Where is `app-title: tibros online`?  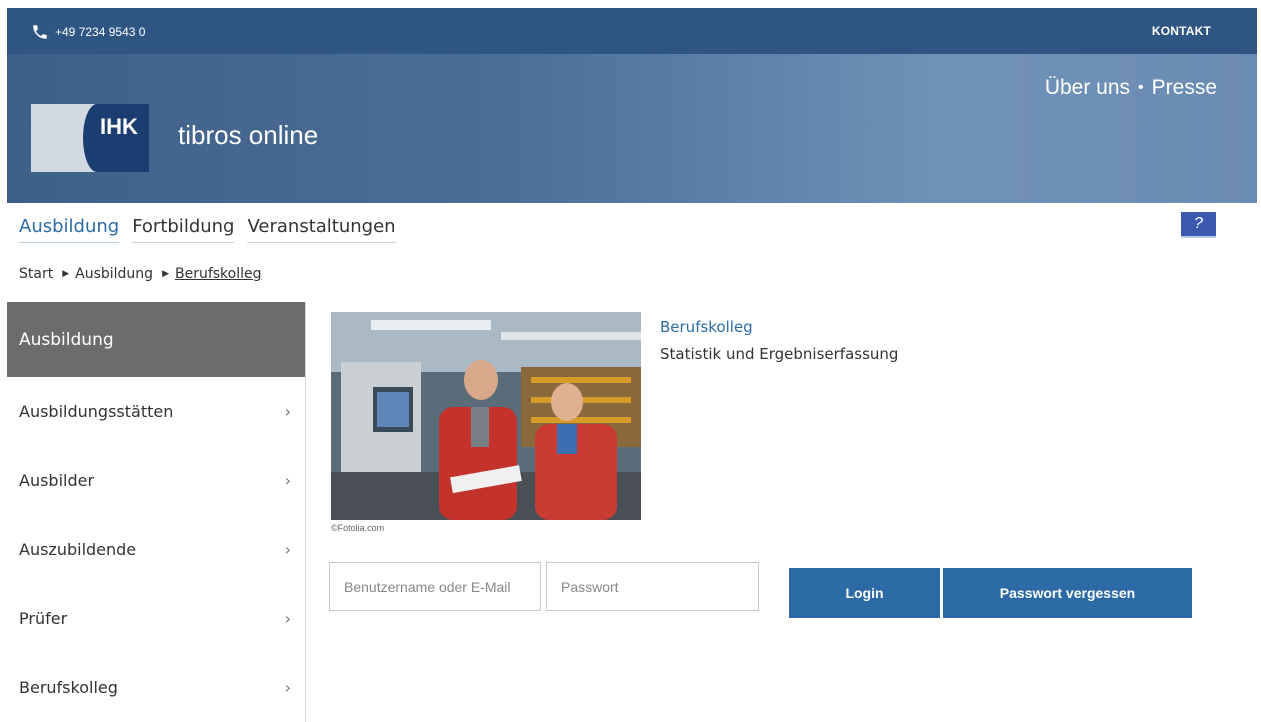 app-title: tibros online is located at coordinates (248, 135).